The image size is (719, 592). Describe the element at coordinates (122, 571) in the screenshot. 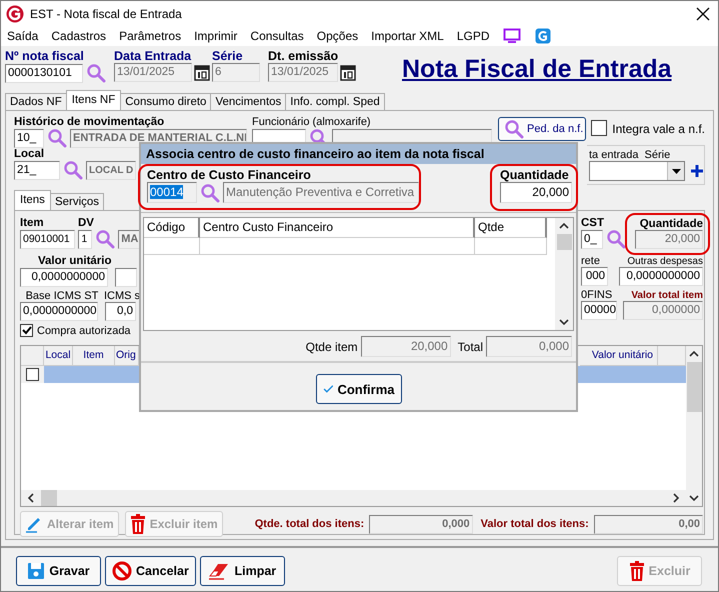

I see `no-entry-icon` at that location.